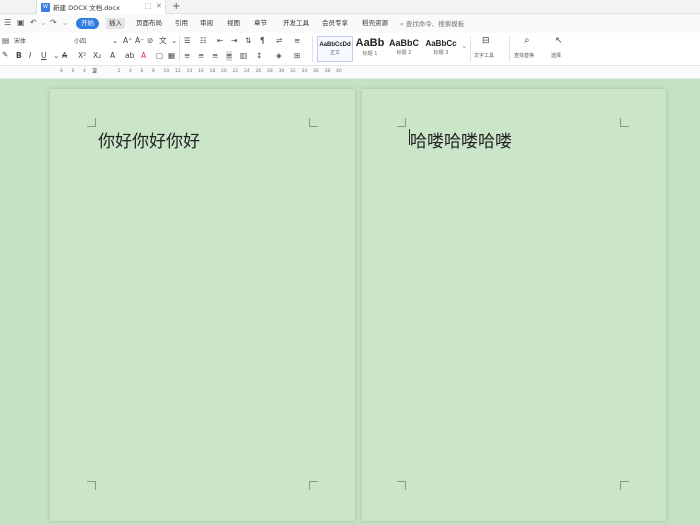 The width and height of the screenshot is (700, 525). Describe the element at coordinates (143, 56) in the screenshot. I see `font-color-icon: A` at that location.